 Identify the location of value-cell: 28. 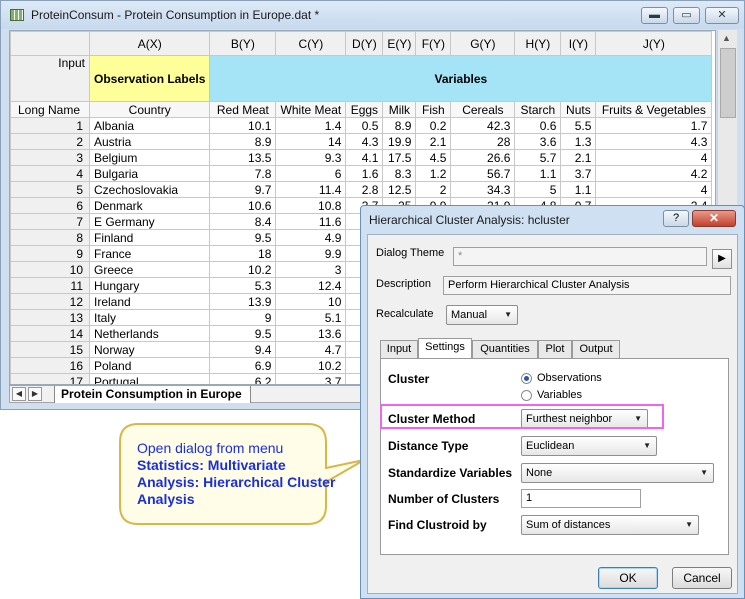
(483, 141).